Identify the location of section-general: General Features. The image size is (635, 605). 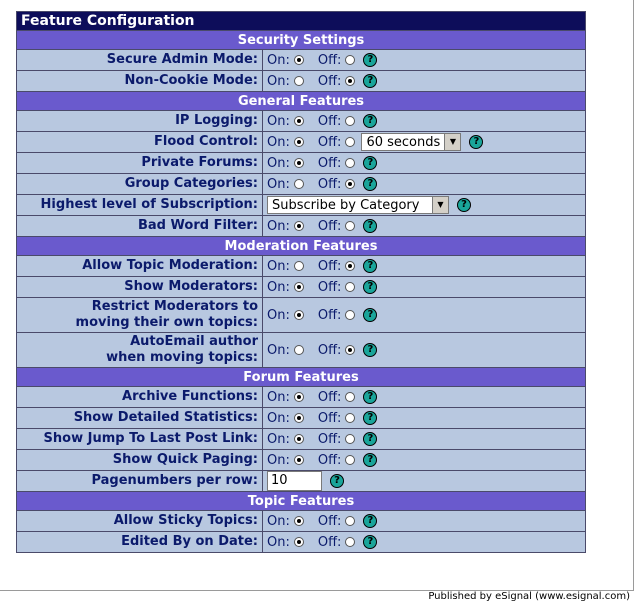
(301, 101).